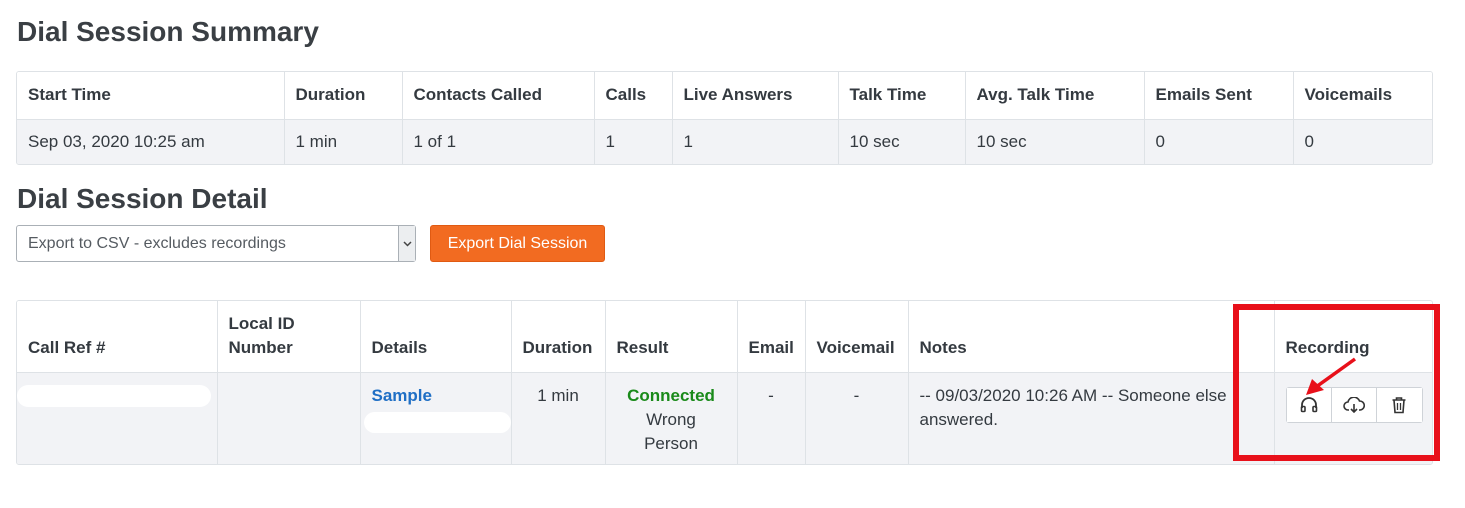 The image size is (1465, 508). I want to click on detail-cell-recording, so click(1353, 418).